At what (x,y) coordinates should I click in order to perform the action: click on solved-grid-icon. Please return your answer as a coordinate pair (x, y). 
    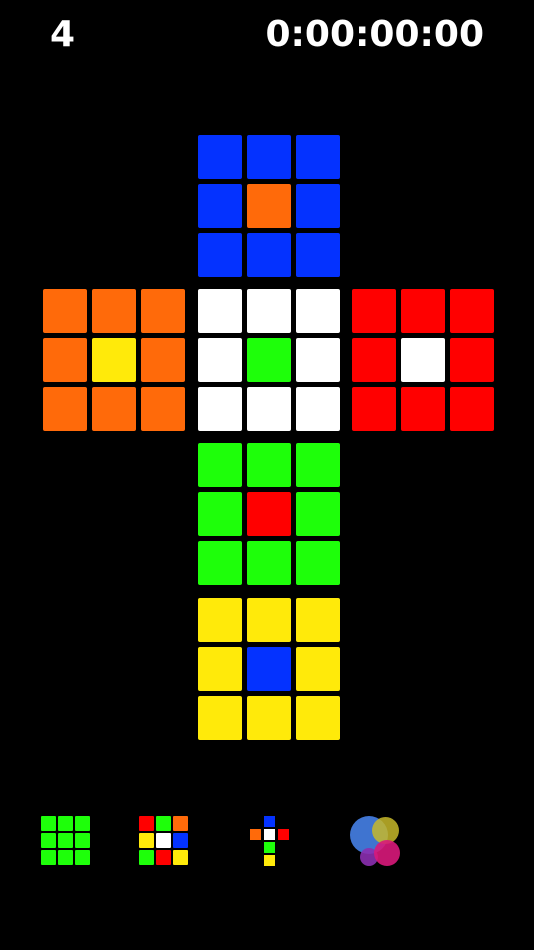
    Looking at the image, I should click on (65, 840).